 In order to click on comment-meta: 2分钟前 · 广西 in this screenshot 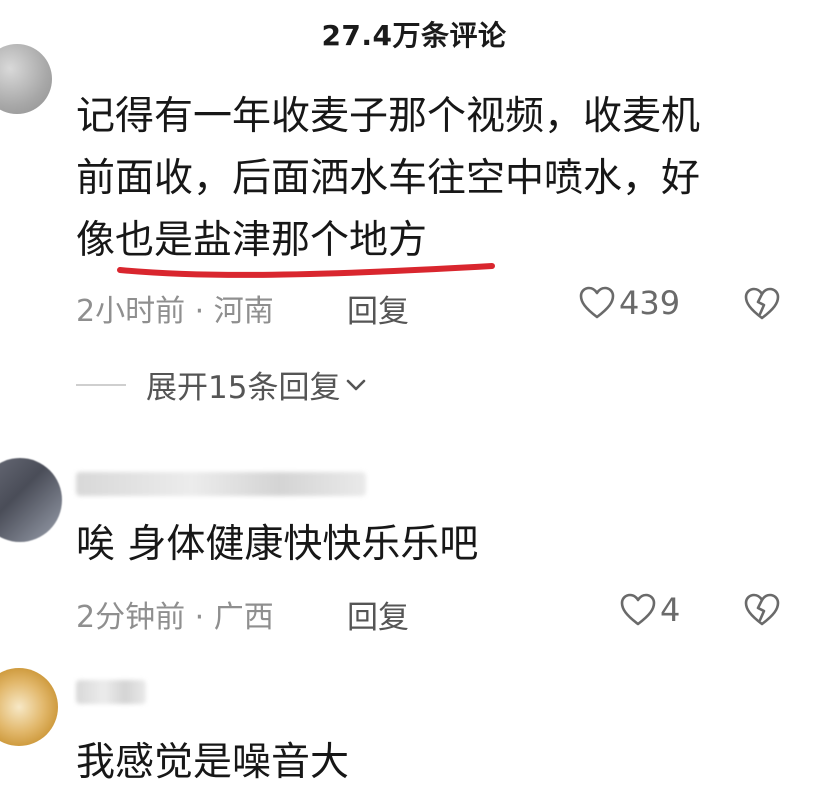, I will do `click(175, 617)`.